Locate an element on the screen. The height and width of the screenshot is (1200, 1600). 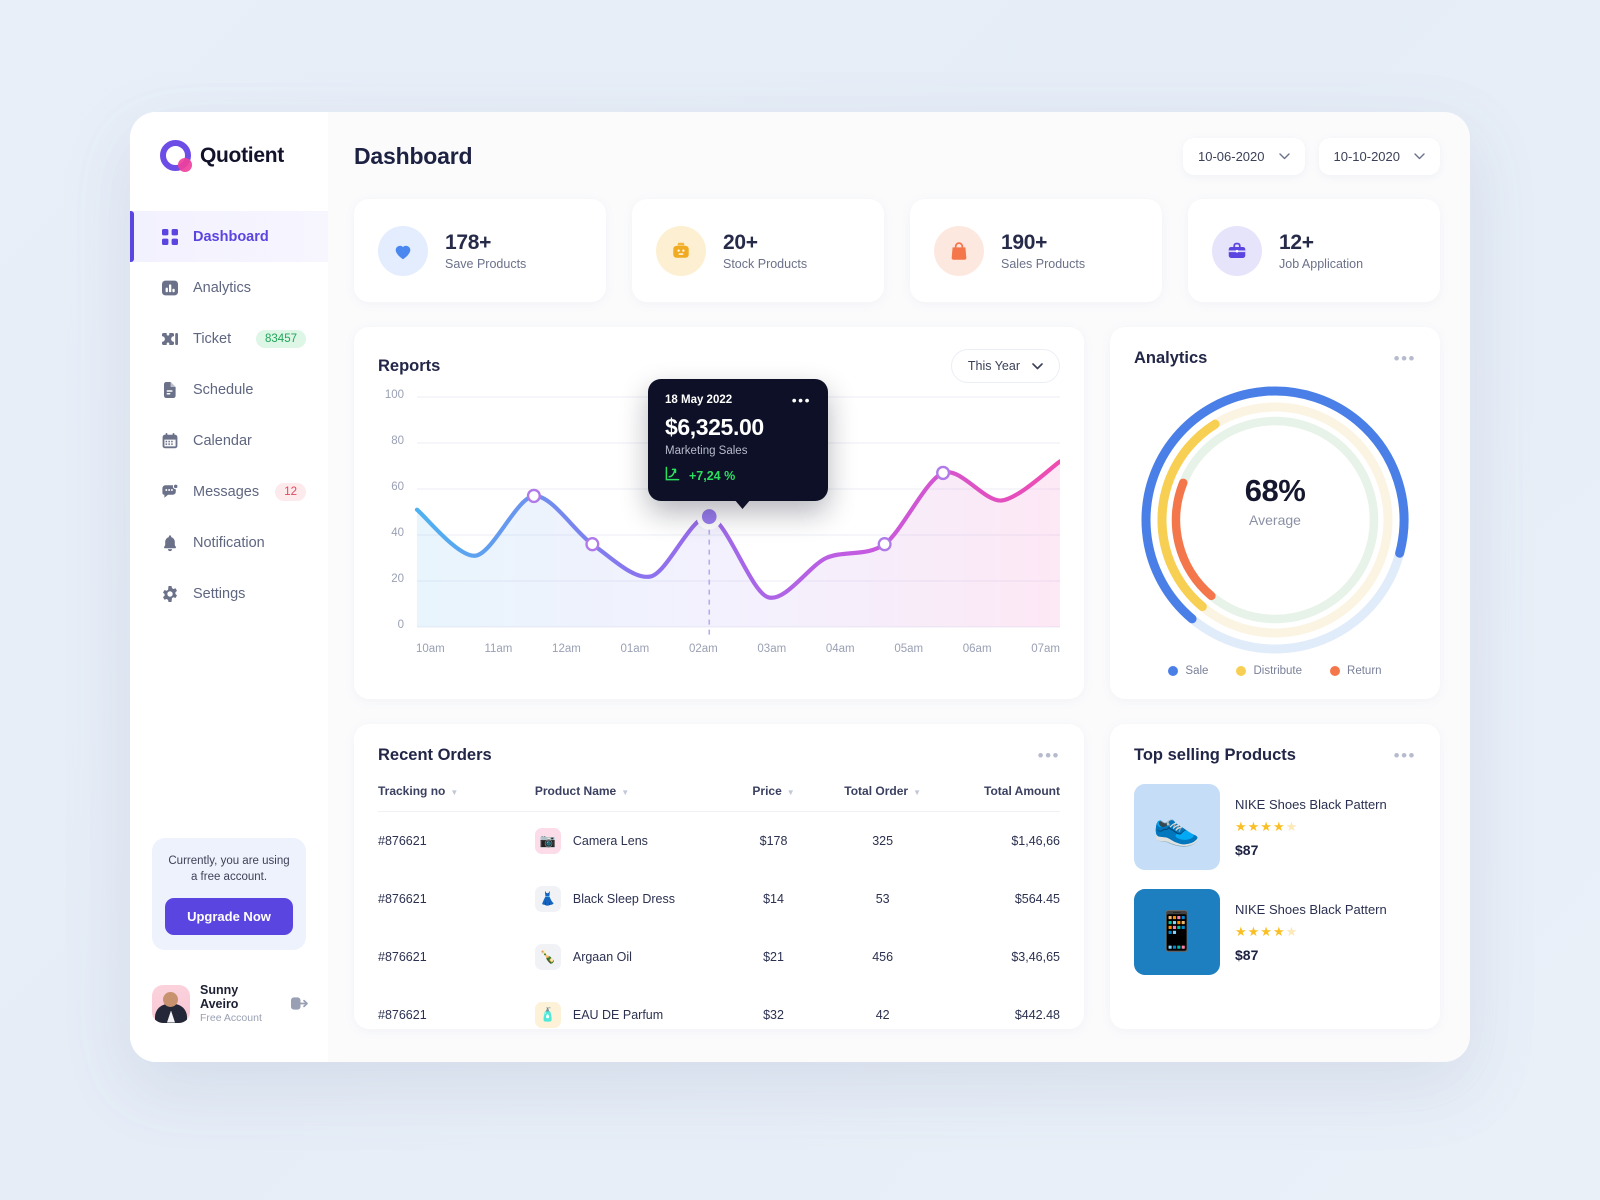
bell-icon is located at coordinates (169, 542).